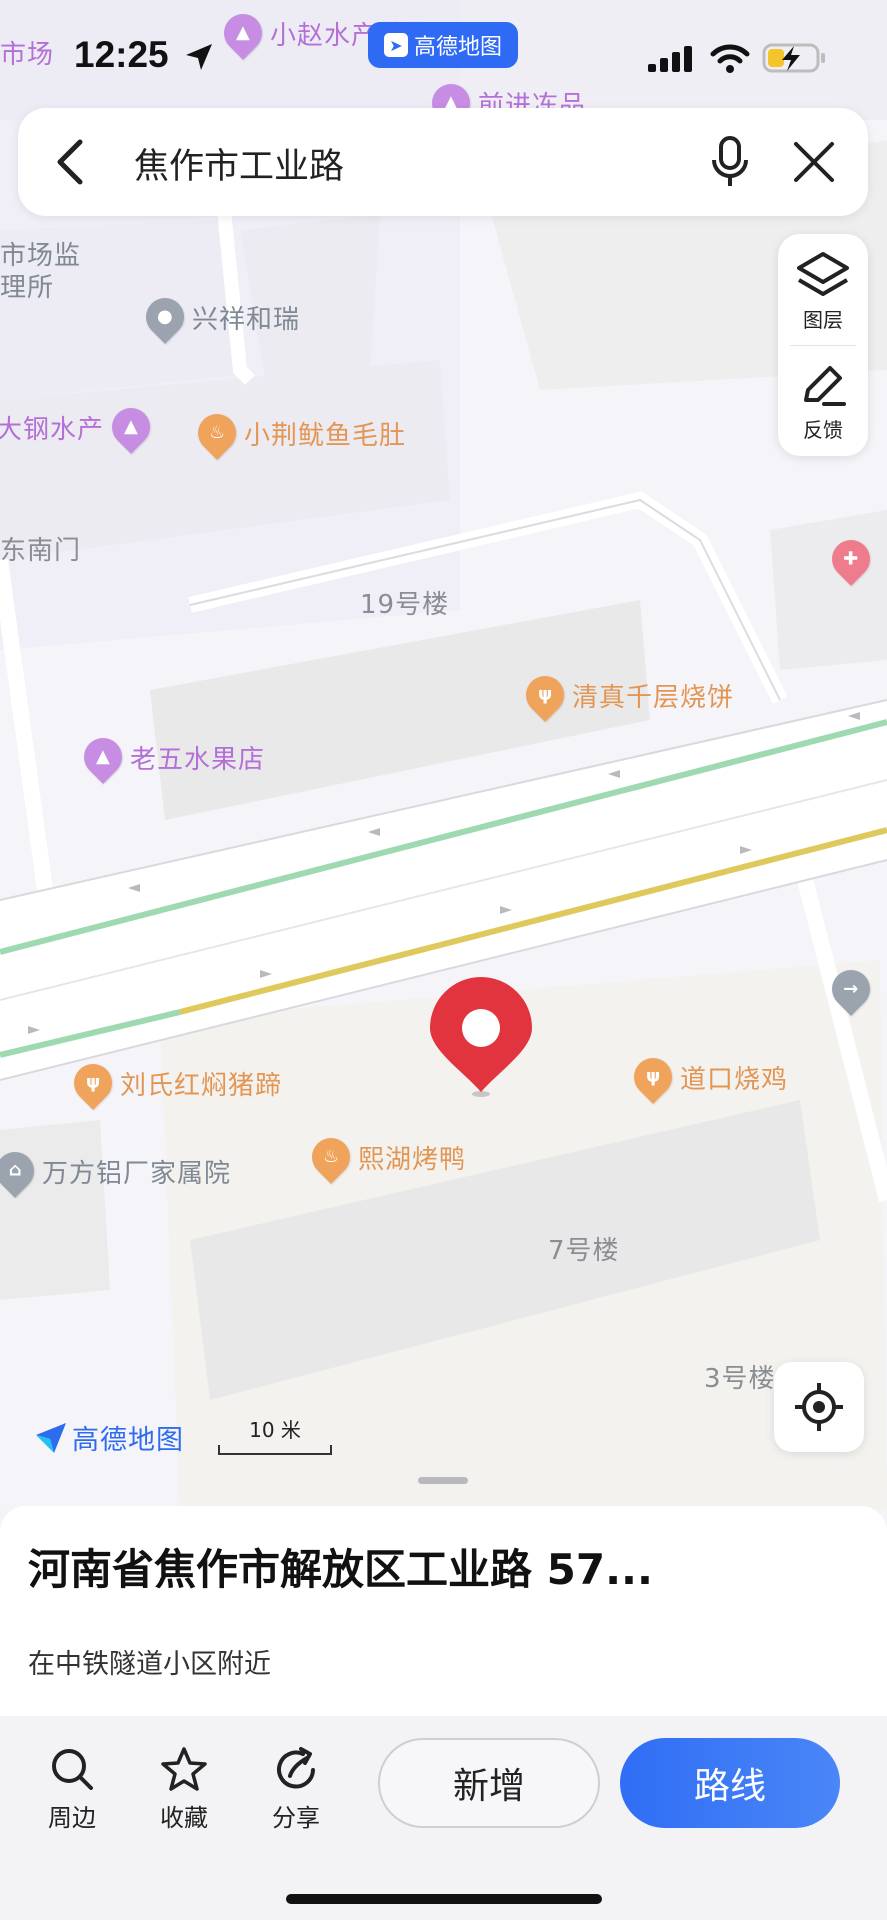  What do you see at coordinates (137, 1173) in the screenshot?
I see `poi-label: 万方铝厂家属院` at bounding box center [137, 1173].